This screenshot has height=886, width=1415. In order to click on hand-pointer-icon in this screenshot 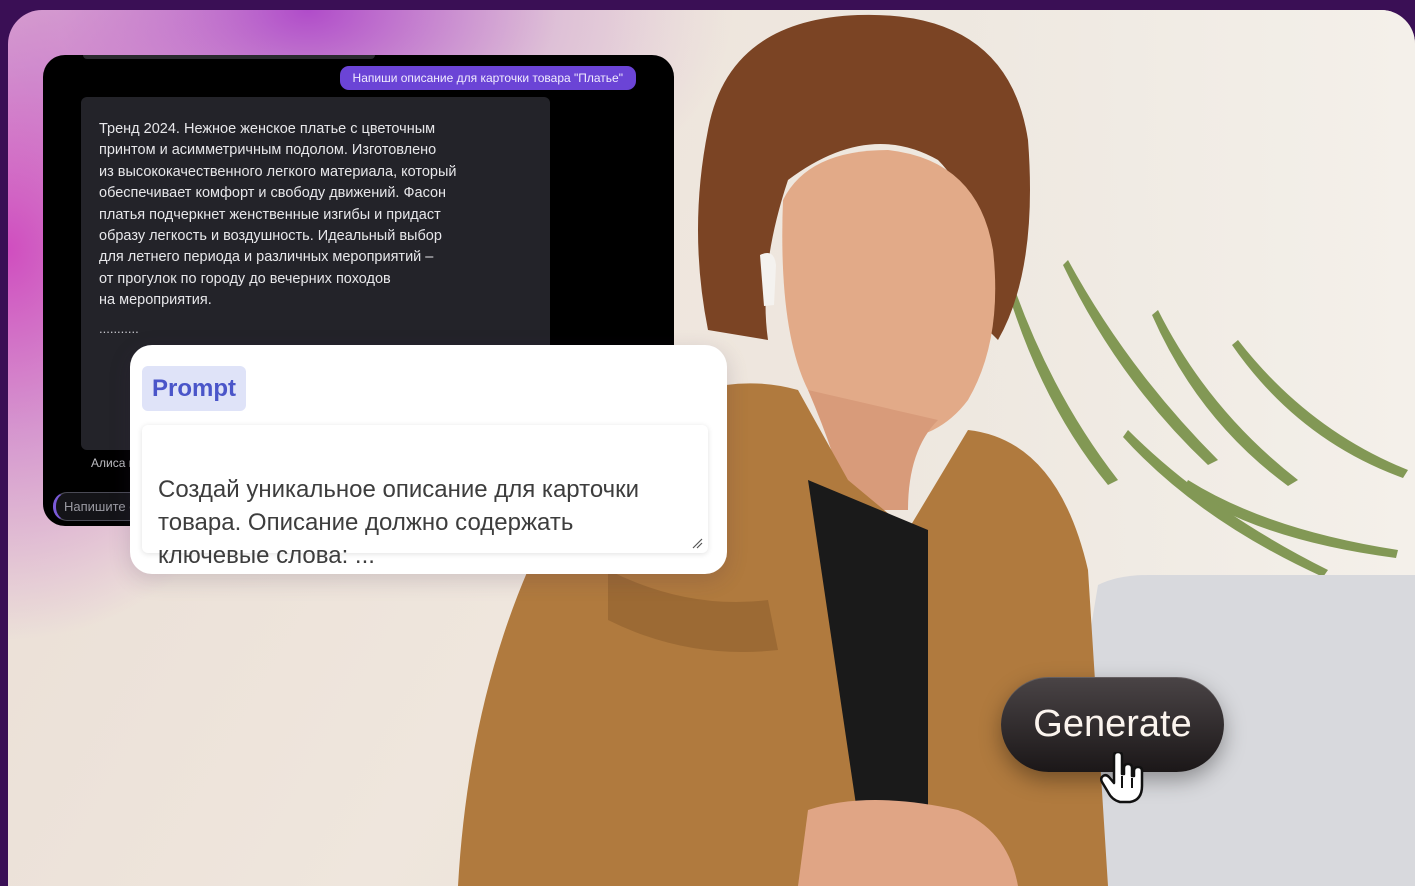, I will do `click(1122, 778)`.